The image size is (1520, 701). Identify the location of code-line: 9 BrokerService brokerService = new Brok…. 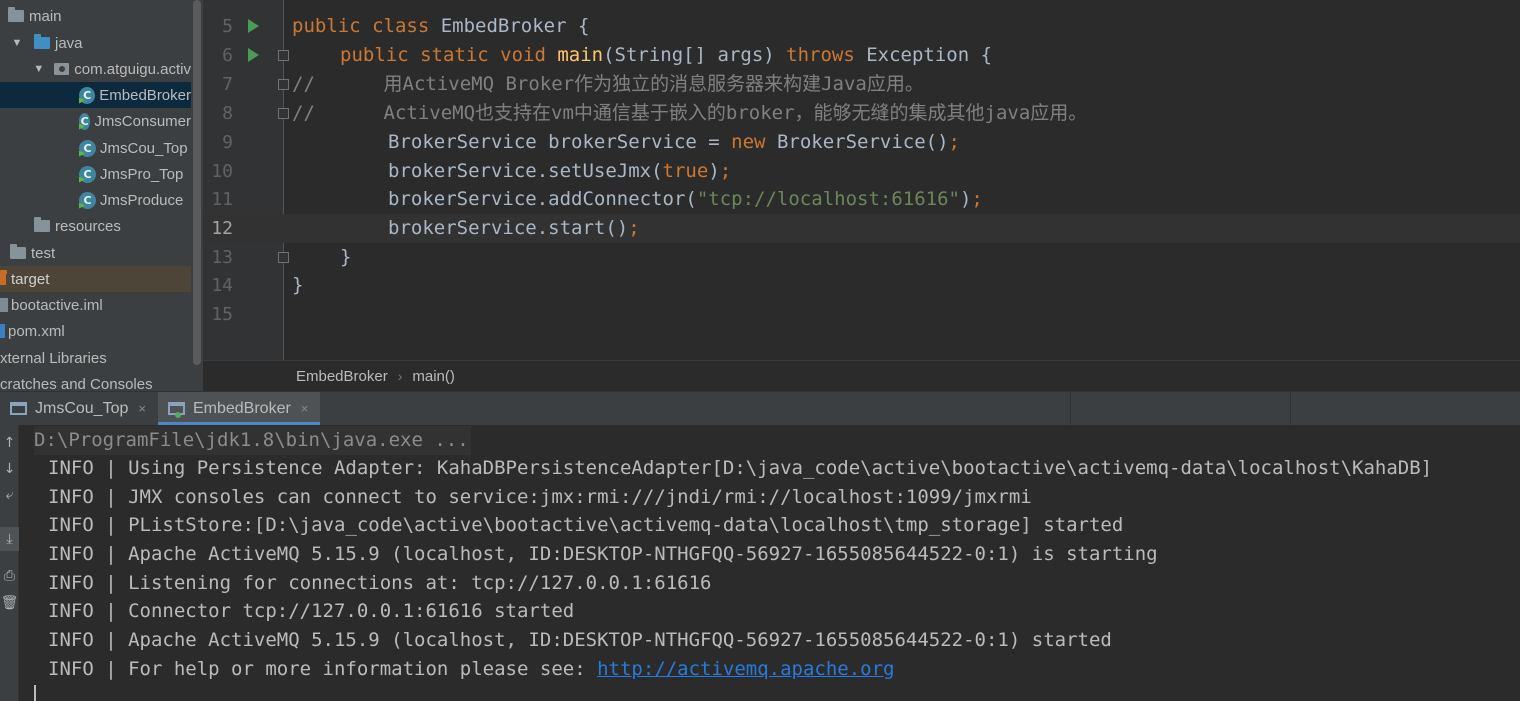
(861, 142).